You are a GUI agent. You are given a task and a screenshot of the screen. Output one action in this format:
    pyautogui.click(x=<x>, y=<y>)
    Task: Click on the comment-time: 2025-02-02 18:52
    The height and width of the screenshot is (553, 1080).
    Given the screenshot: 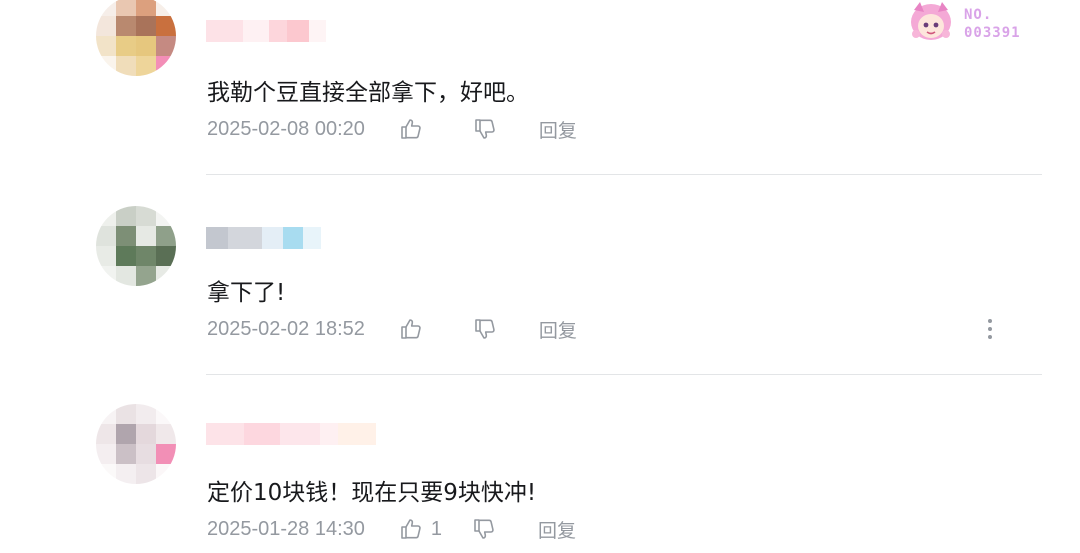 What is the action you would take?
    pyautogui.click(x=286, y=328)
    